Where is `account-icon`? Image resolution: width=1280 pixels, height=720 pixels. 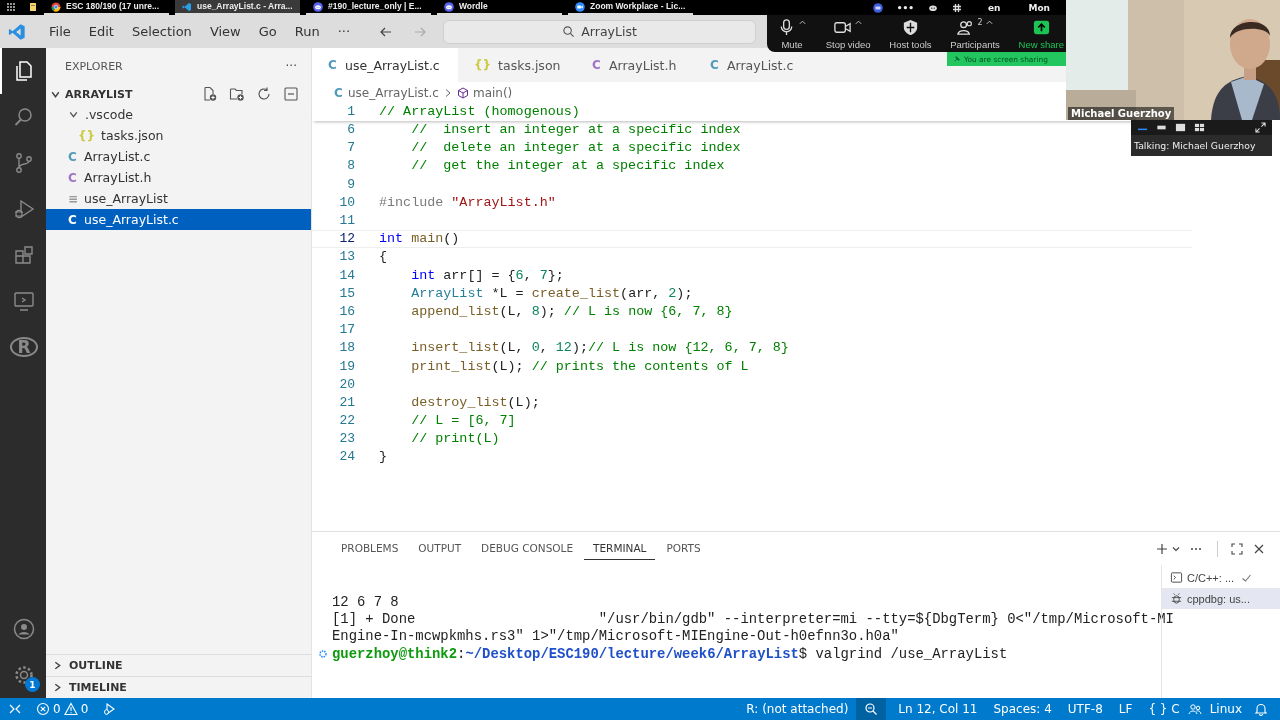 account-icon is located at coordinates (24, 629).